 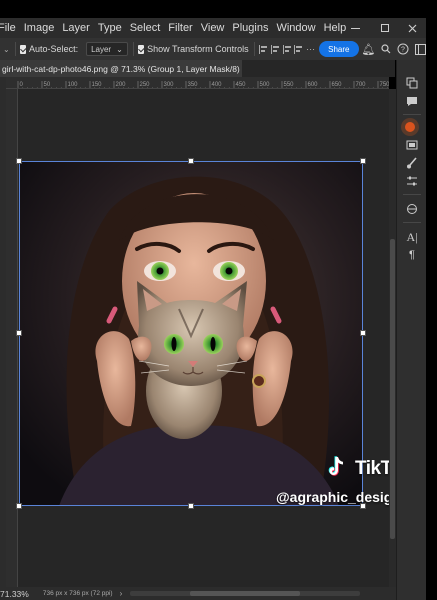 What do you see at coordinates (6, 49) in the screenshot?
I see `tool-preset-dropdown: ⌄` at bounding box center [6, 49].